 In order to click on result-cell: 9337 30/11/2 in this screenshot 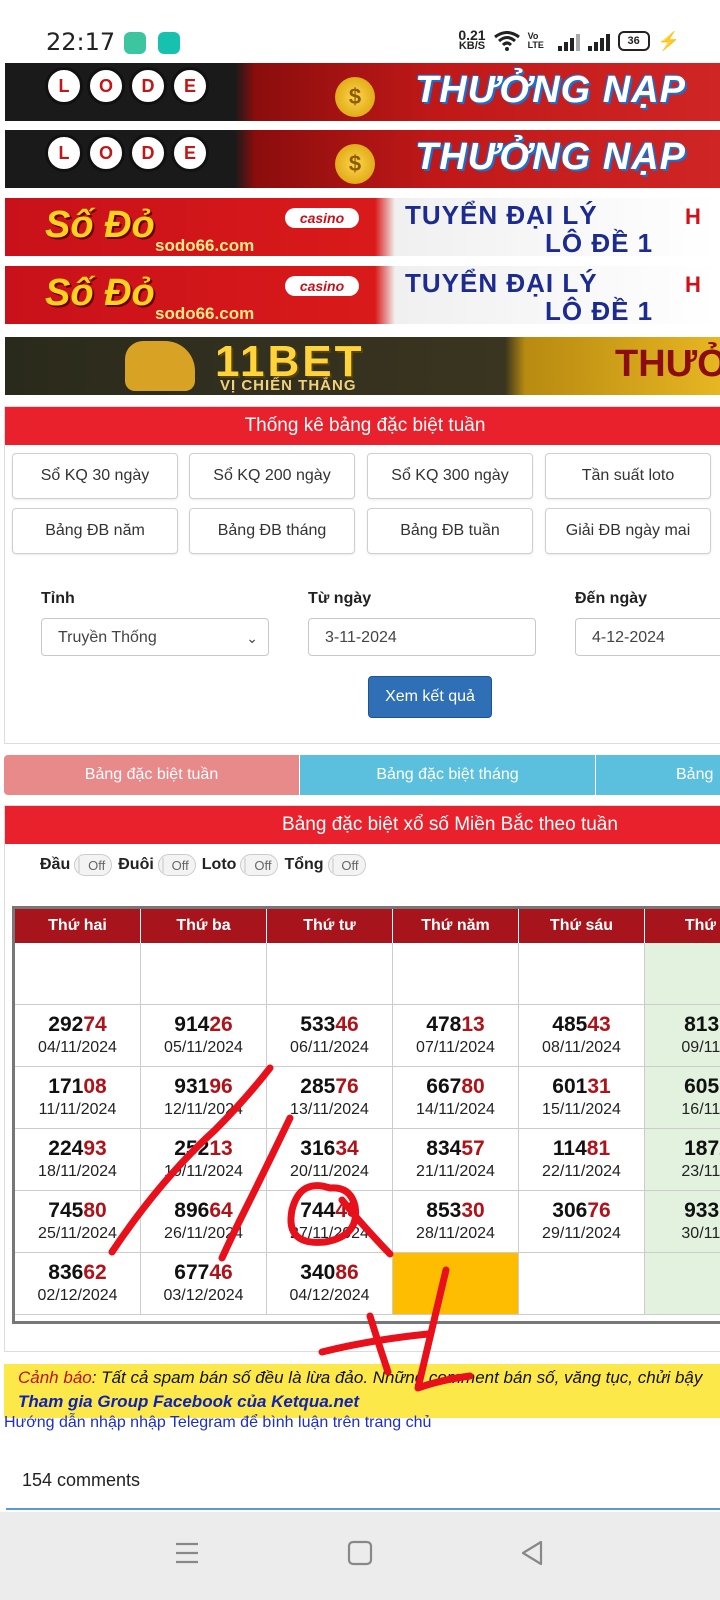, I will do `click(682, 1222)`.